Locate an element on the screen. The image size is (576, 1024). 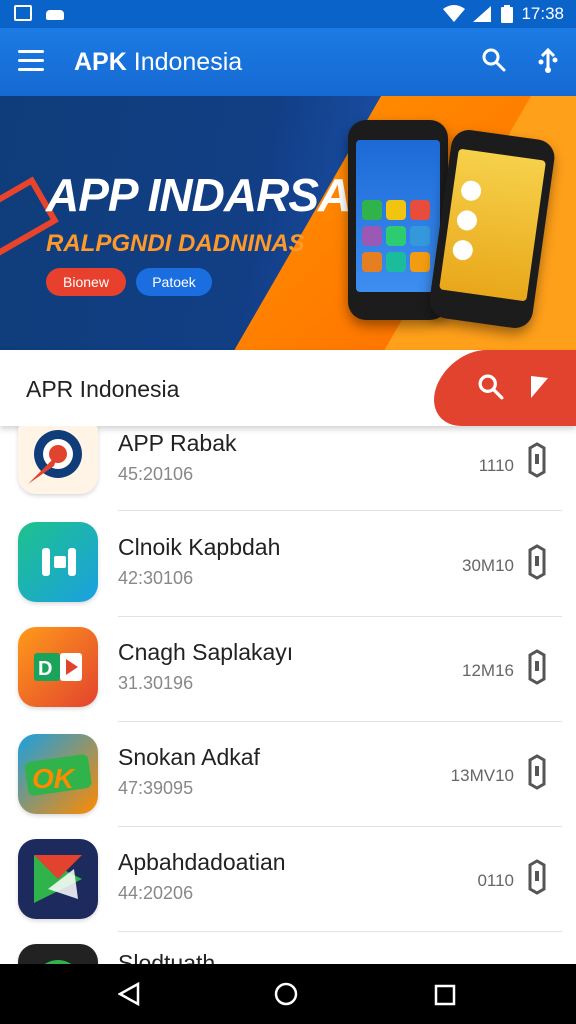
share-icon is located at coordinates (548, 61).